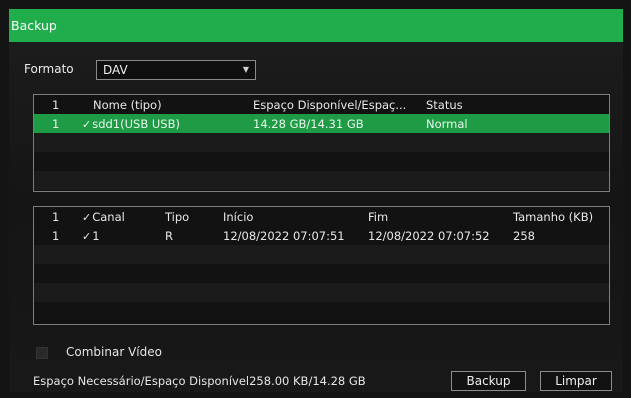 Image resolution: width=631 pixels, height=398 pixels. I want to click on file-channel: 1, so click(96, 236).